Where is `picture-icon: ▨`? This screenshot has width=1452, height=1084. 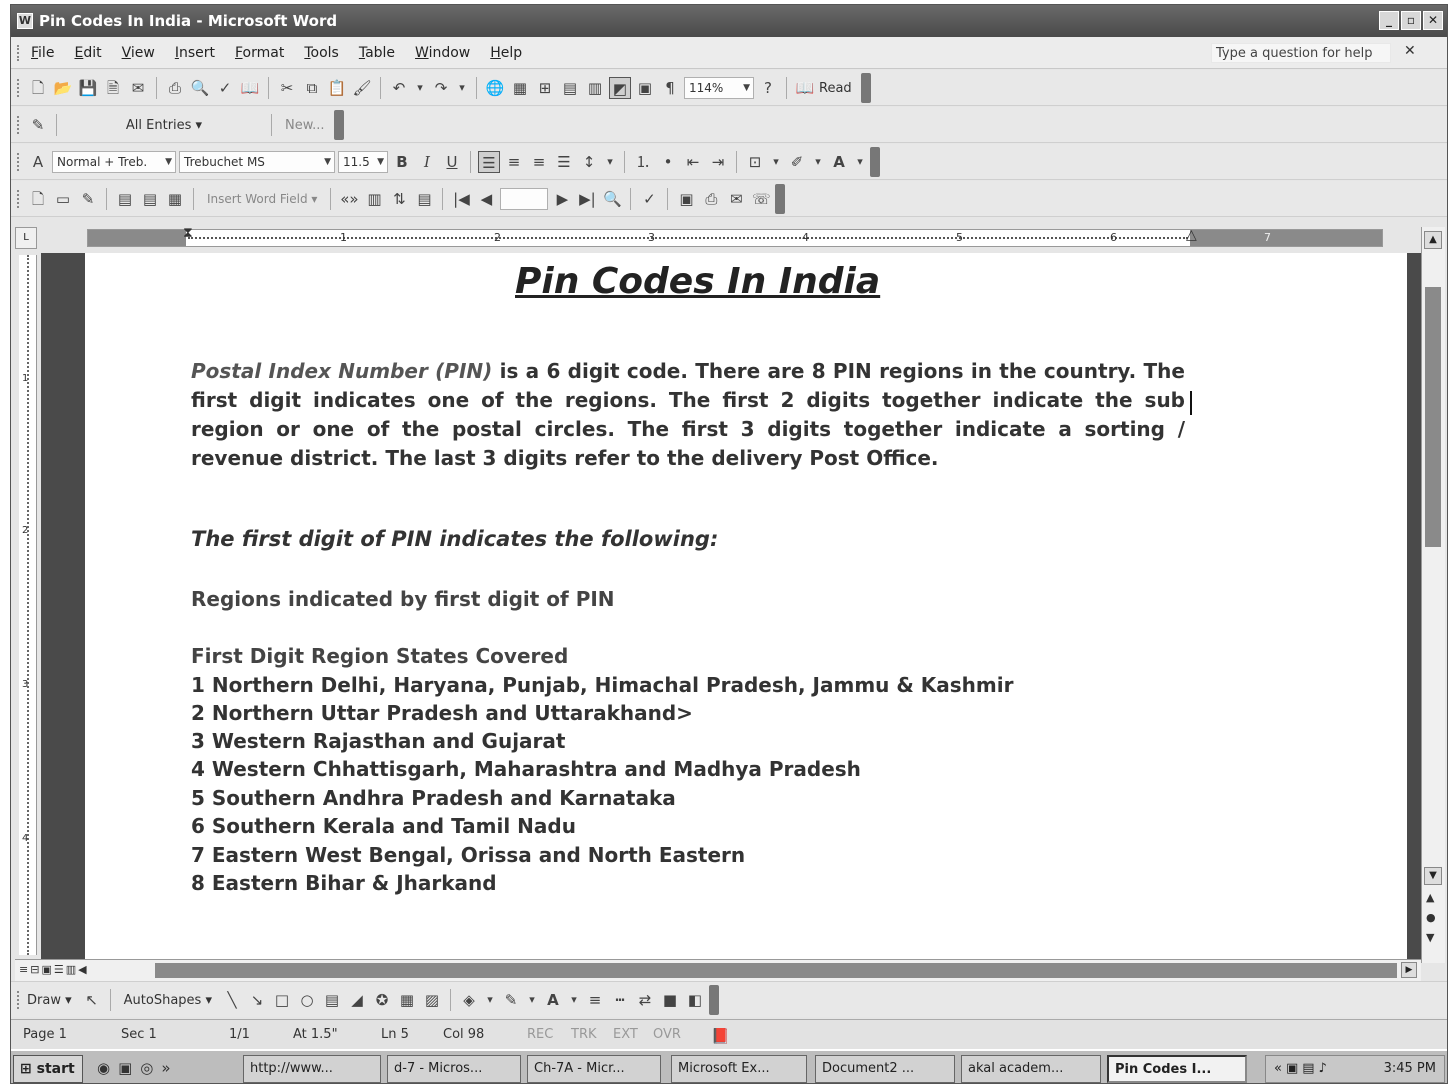
picture-icon: ▨ is located at coordinates (432, 1000).